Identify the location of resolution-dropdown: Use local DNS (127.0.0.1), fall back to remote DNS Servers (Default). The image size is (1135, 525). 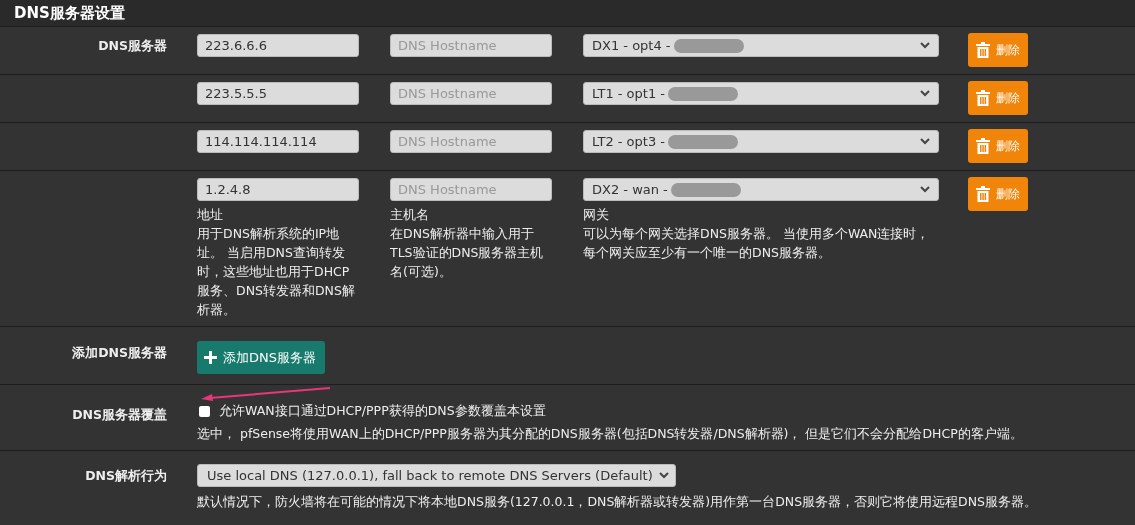
(436, 475).